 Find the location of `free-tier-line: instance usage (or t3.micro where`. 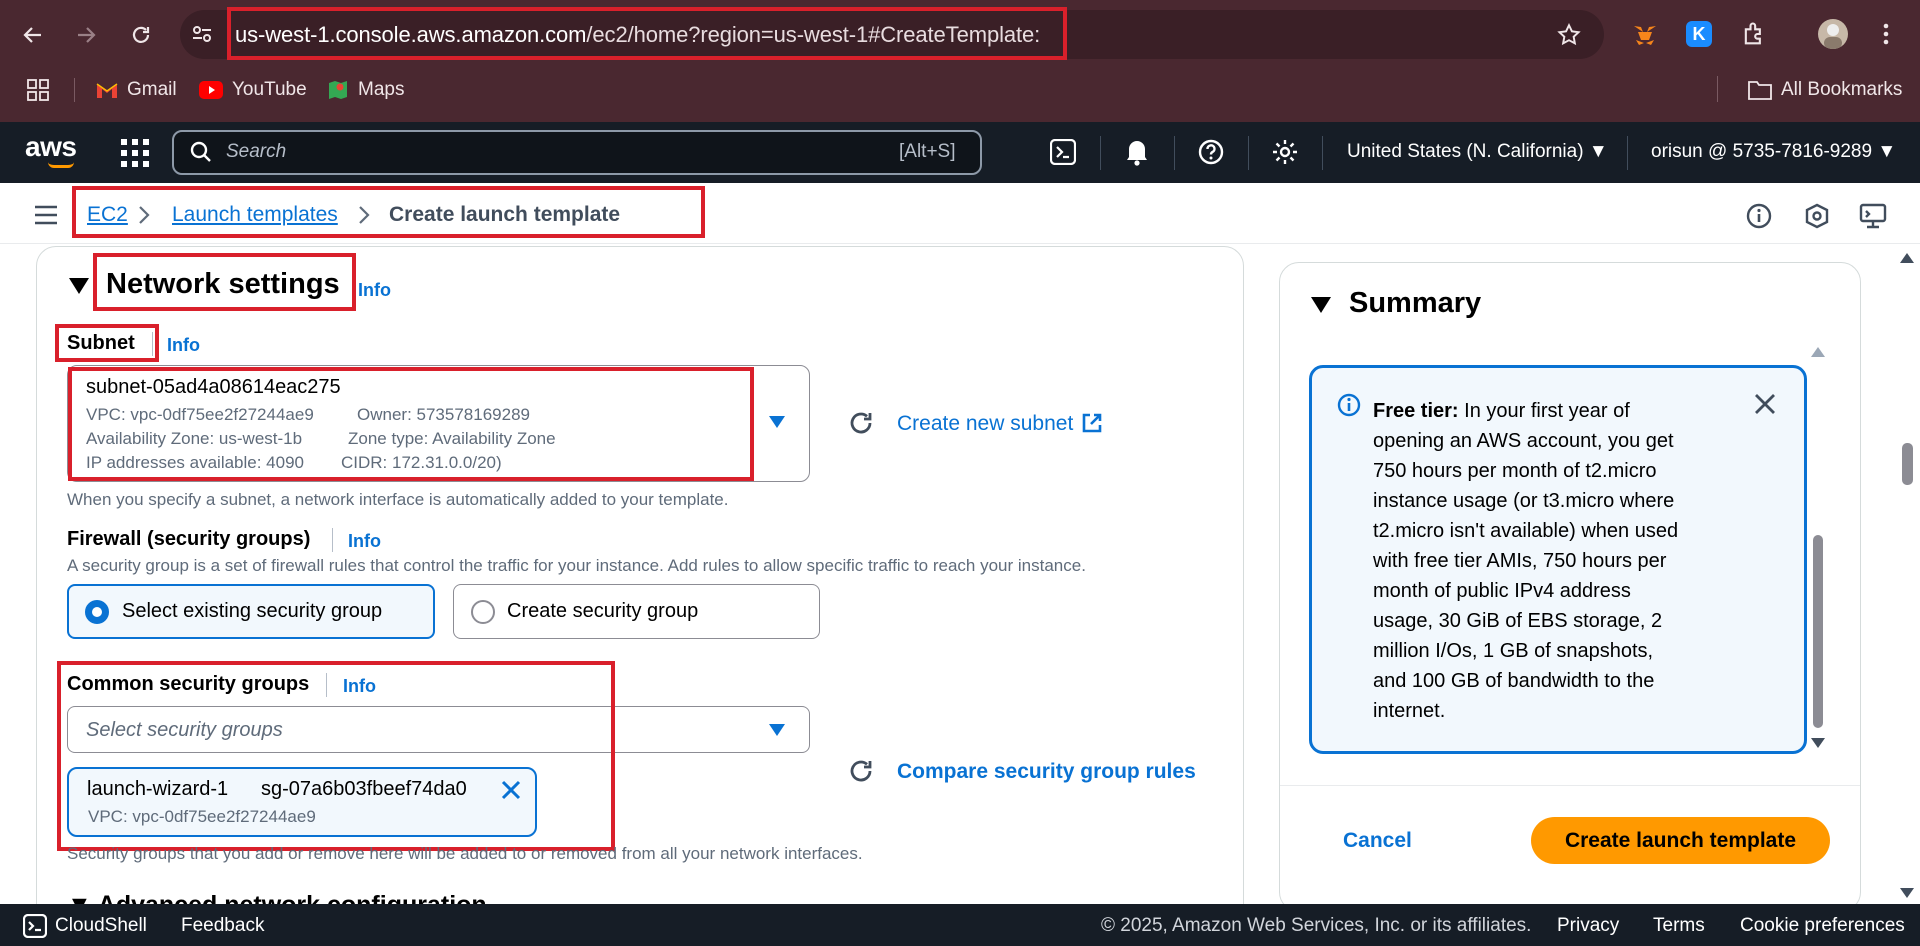

free-tier-line: instance usage (or t3.micro where is located at coordinates (1524, 501).